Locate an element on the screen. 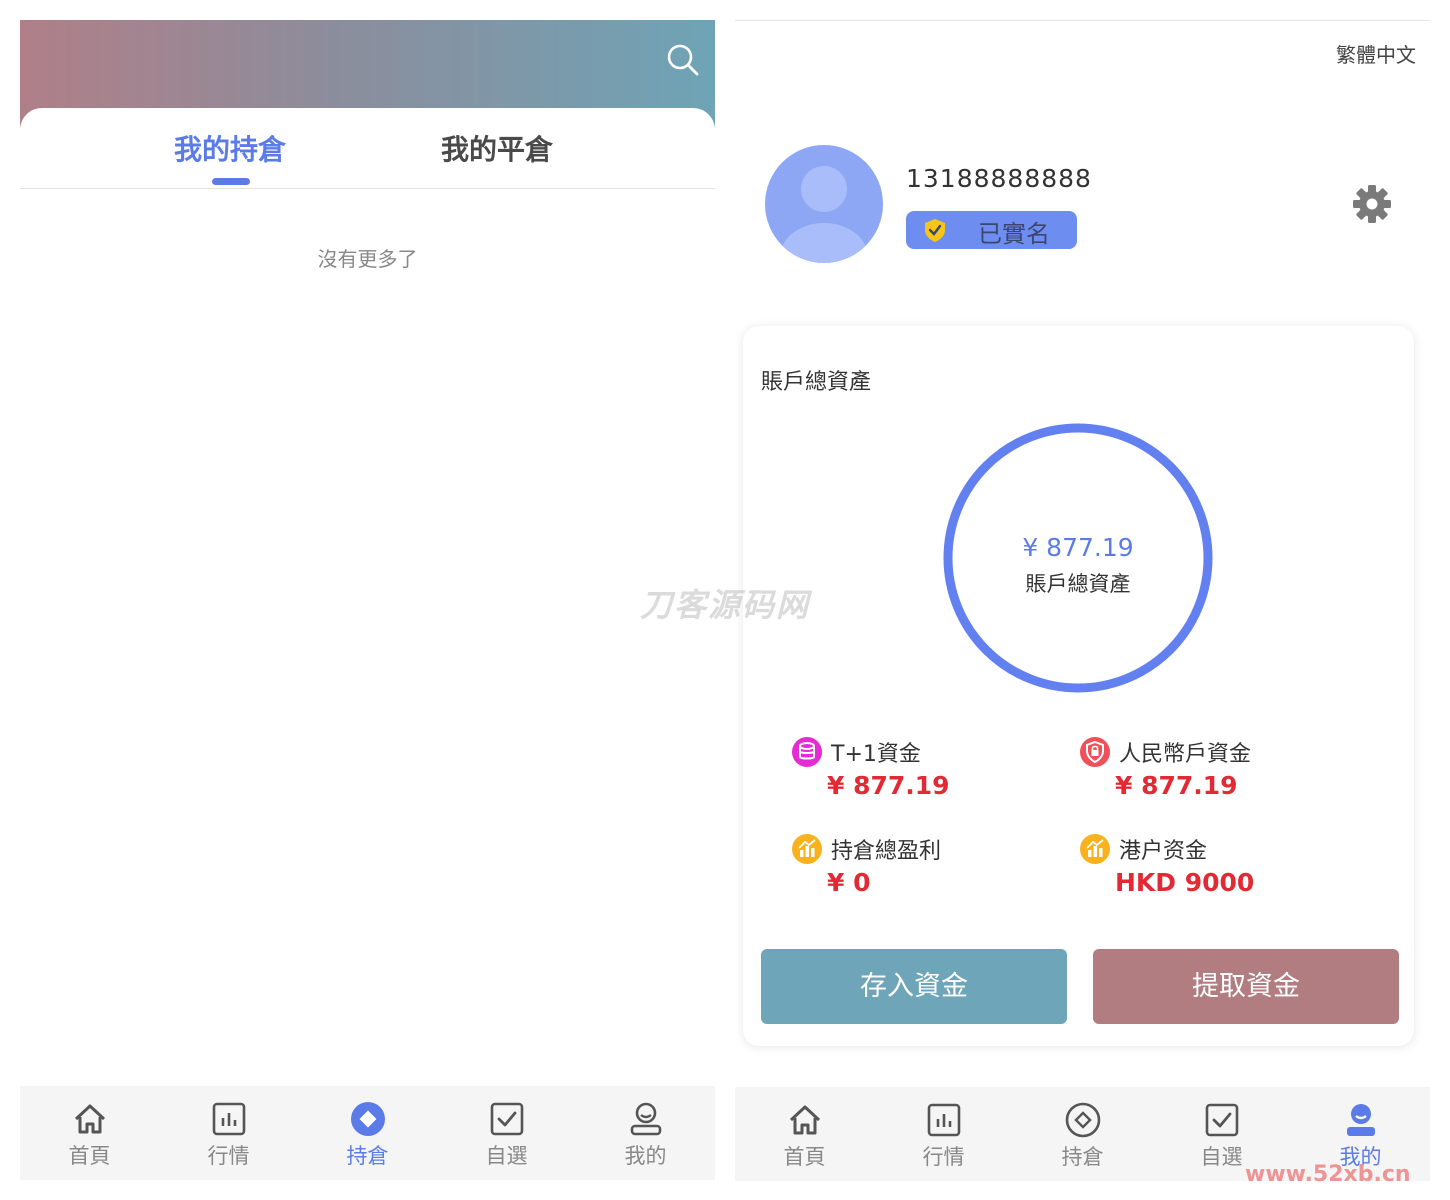  fund-value: ¥ 0 is located at coordinates (849, 882).